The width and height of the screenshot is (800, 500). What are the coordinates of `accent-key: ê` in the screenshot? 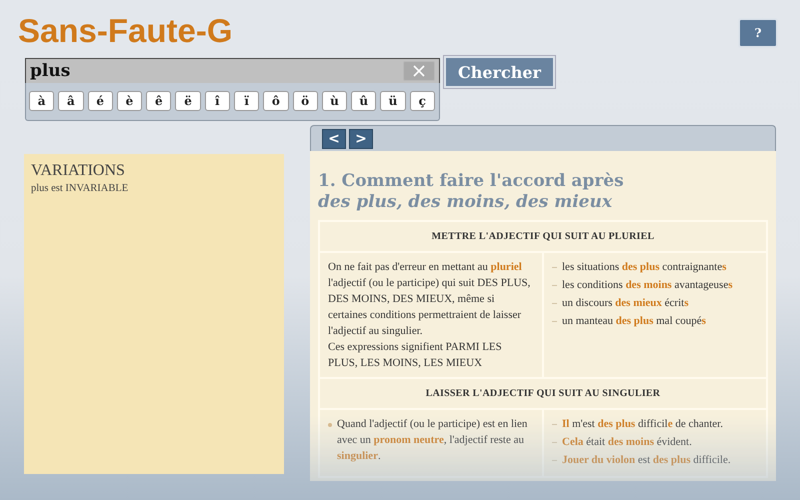 It's located at (159, 101).